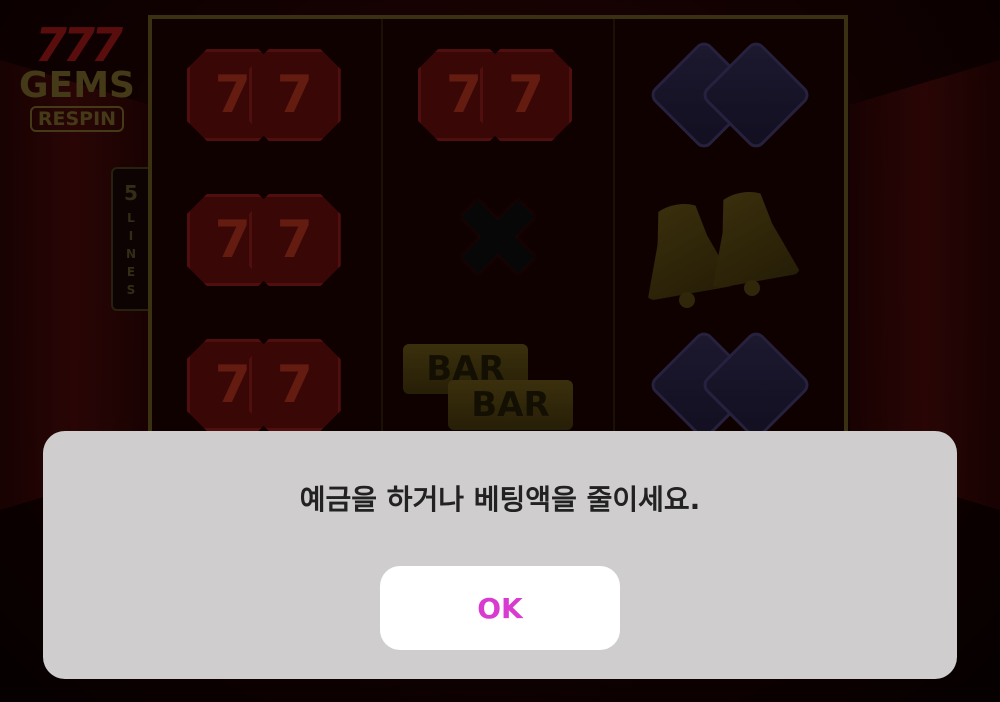  Describe the element at coordinates (500, 499) in the screenshot. I see `dialog-message: 예금을 하거나 베팅액을 줄이세요.` at that location.